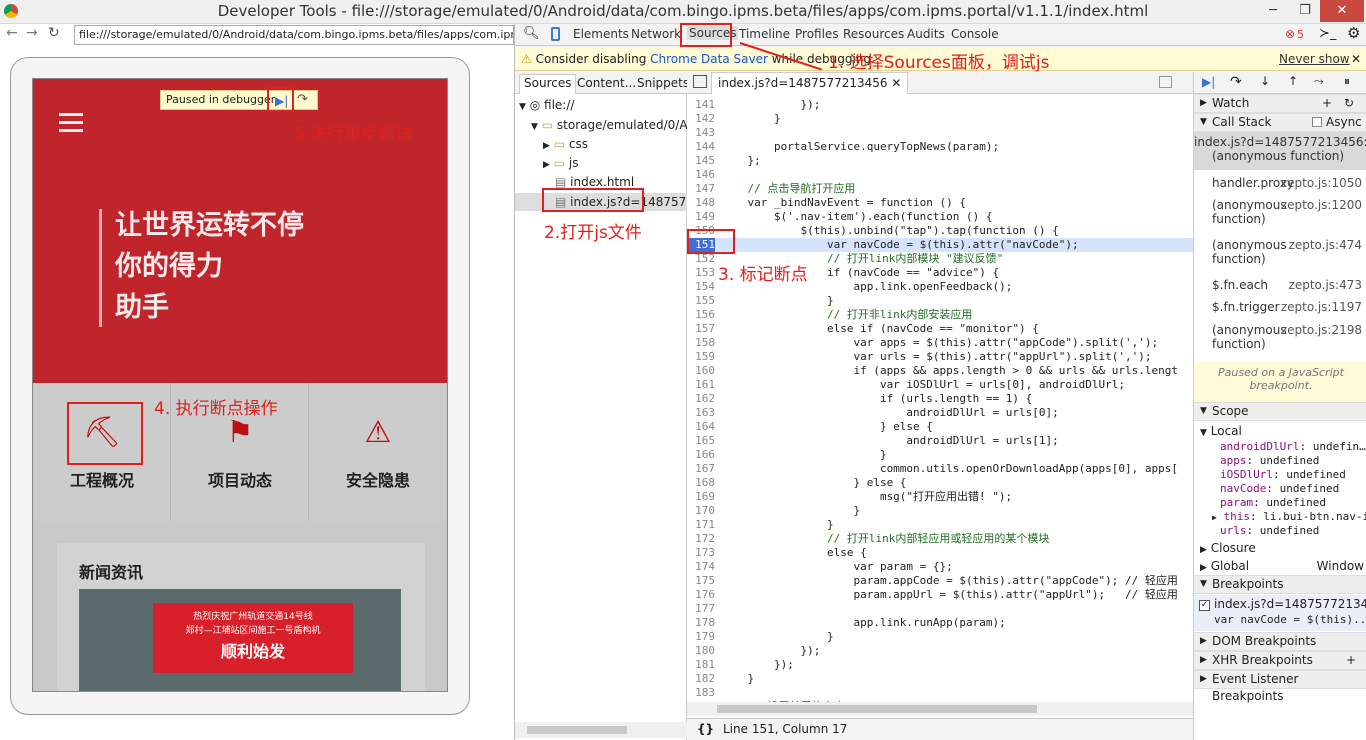 The image size is (1366, 740). I want to click on code-line: 169 msg("打开应用出错! ");, so click(940, 497).